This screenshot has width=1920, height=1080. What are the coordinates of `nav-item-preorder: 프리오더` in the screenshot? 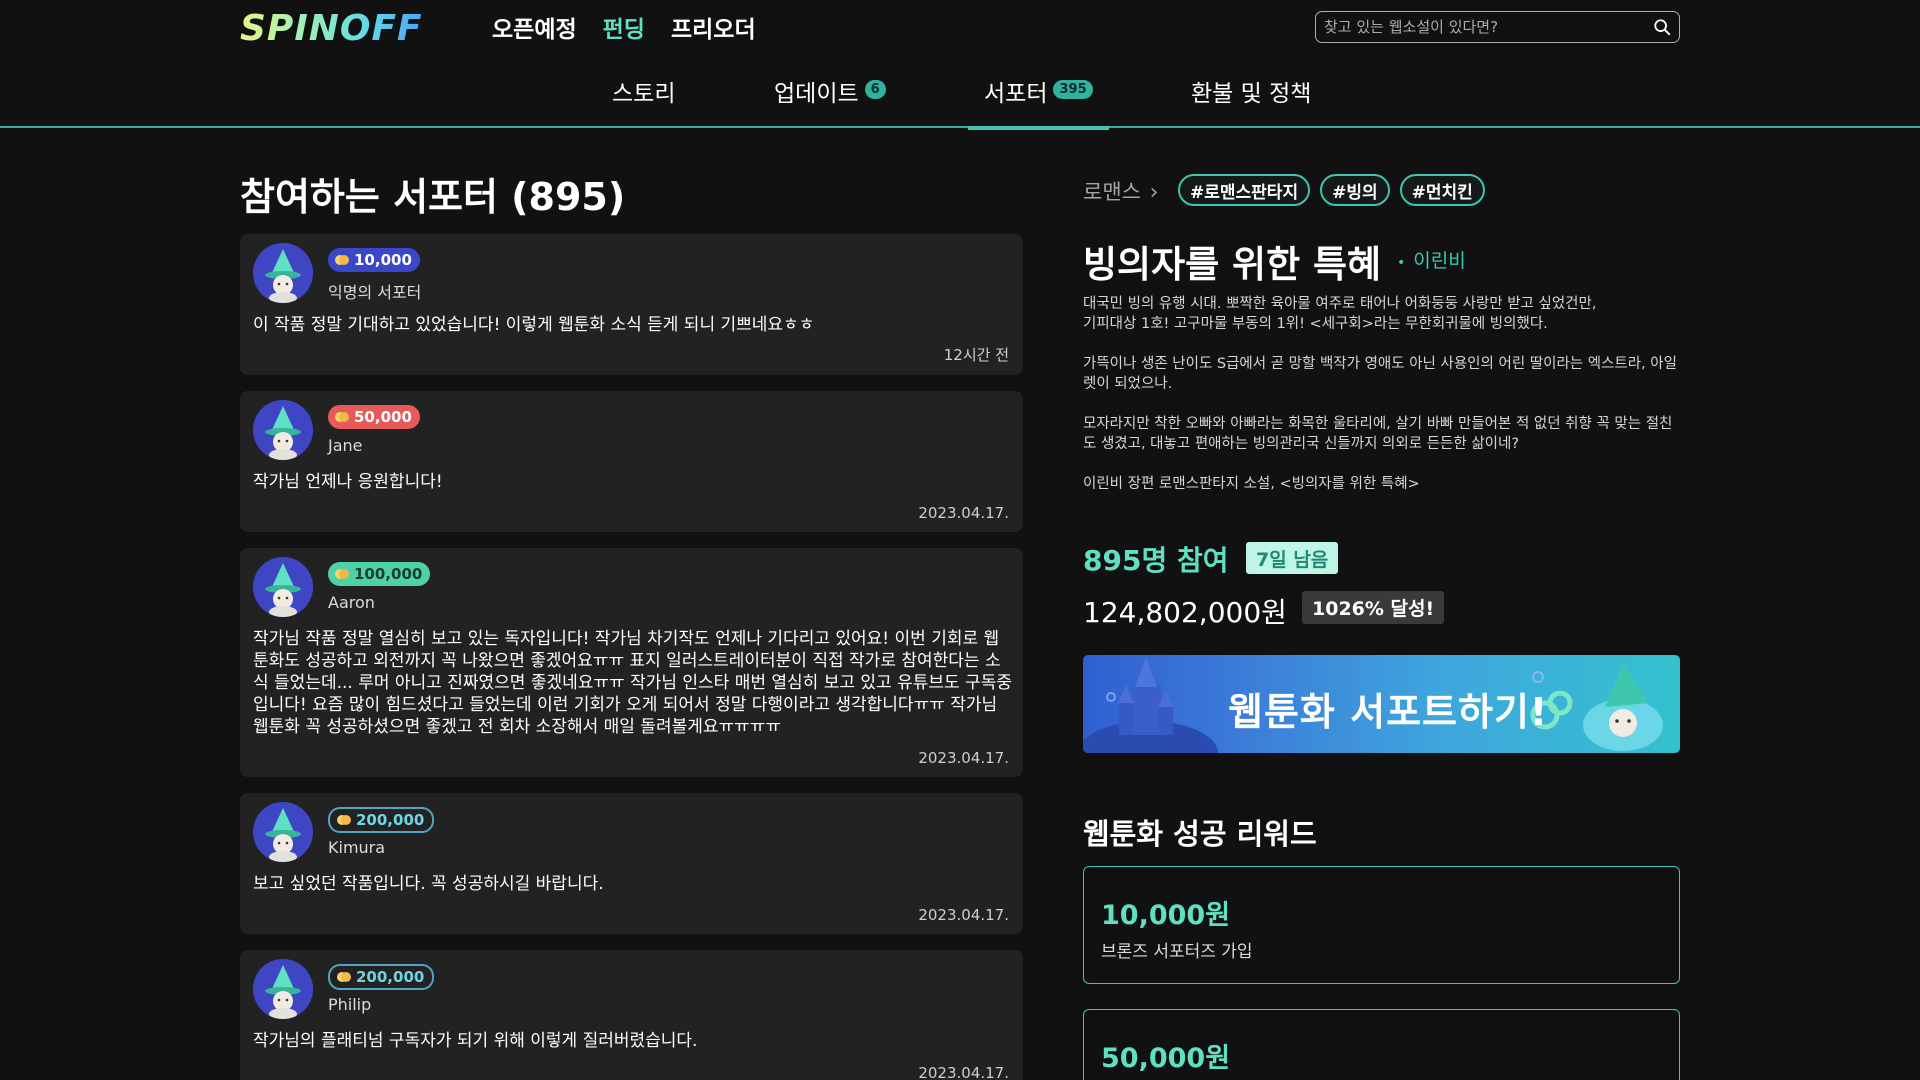 It's located at (713, 27).